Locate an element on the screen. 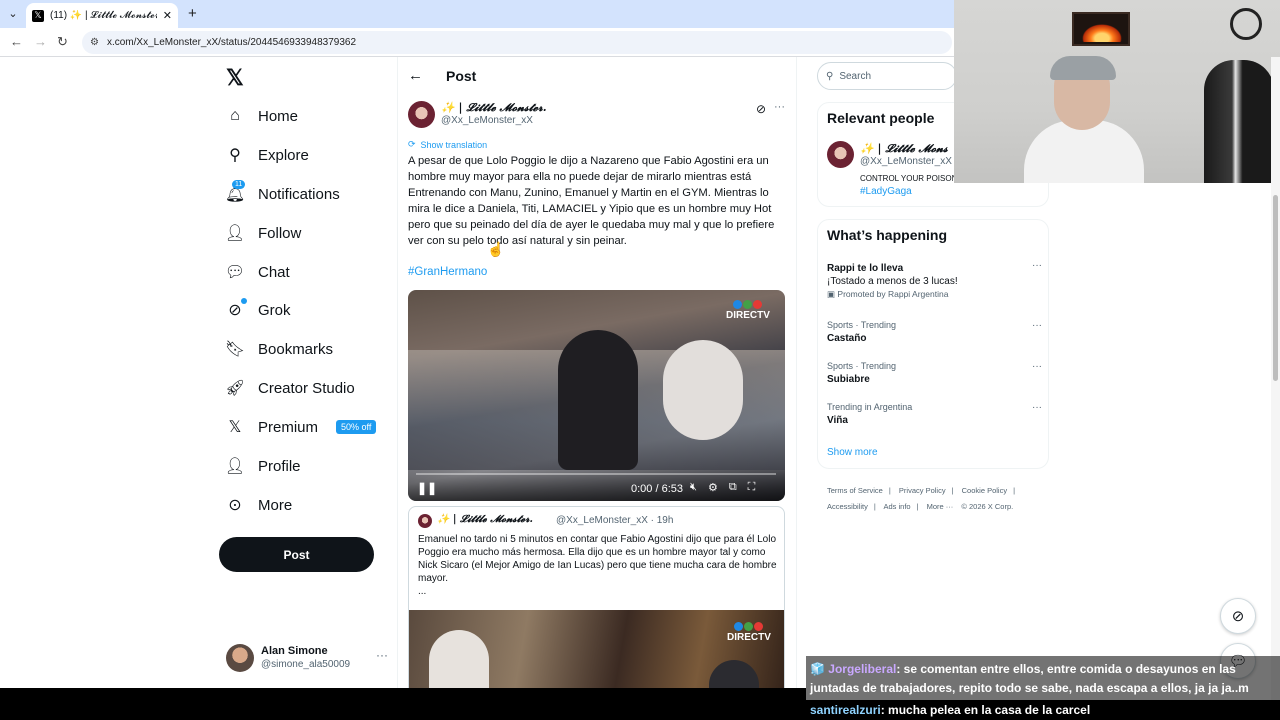 The height and width of the screenshot is (720, 1280). search-icon: ⚲ is located at coordinates (830, 76).